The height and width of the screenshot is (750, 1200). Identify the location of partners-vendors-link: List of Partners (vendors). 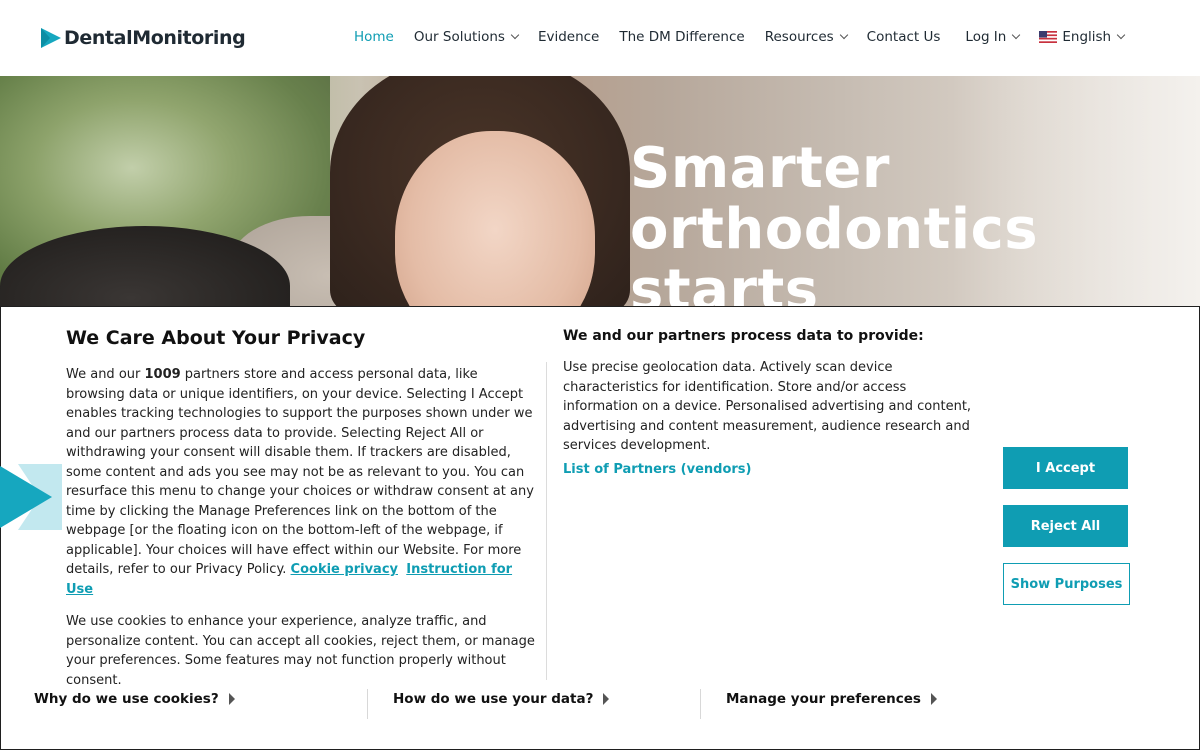
(657, 469).